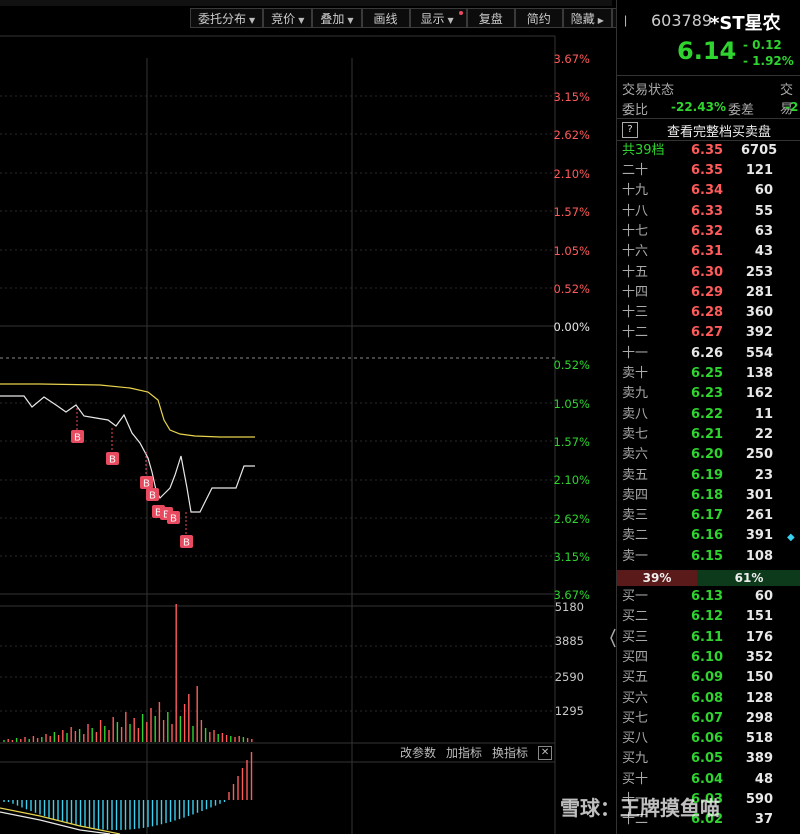  I want to click on ask-price: 6.28, so click(707, 313).